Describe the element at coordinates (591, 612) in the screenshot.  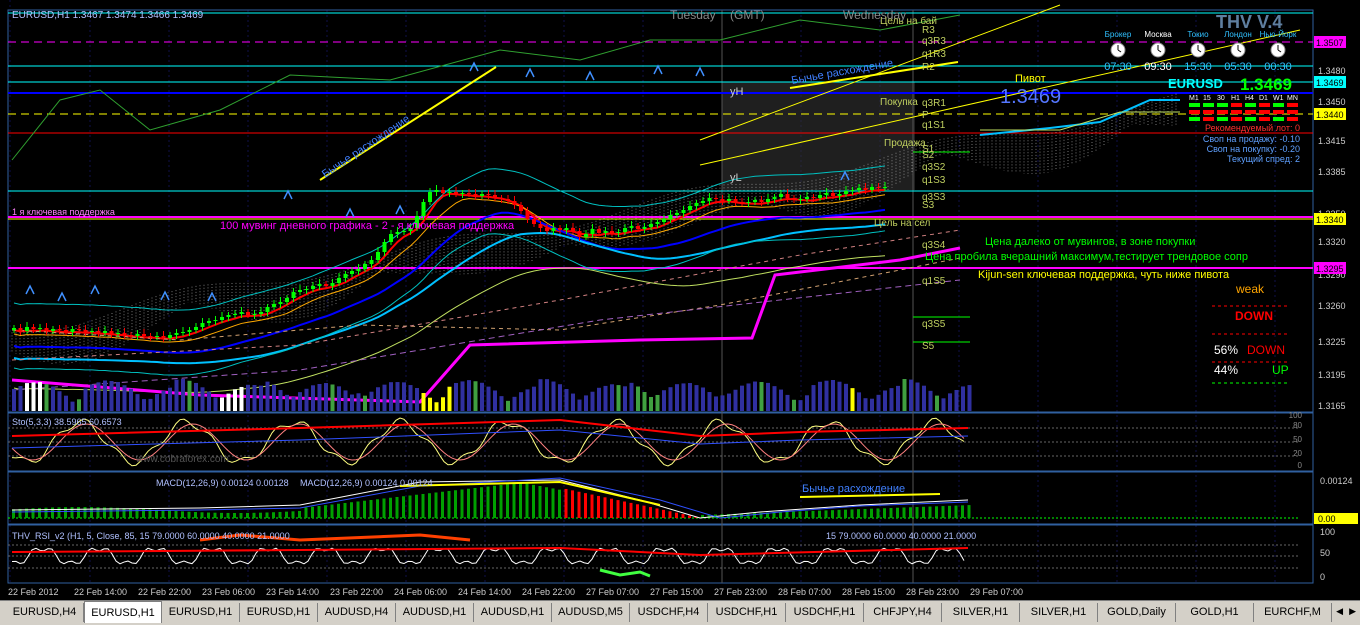
I see `chart-tab: AUDUSD,M5` at that location.